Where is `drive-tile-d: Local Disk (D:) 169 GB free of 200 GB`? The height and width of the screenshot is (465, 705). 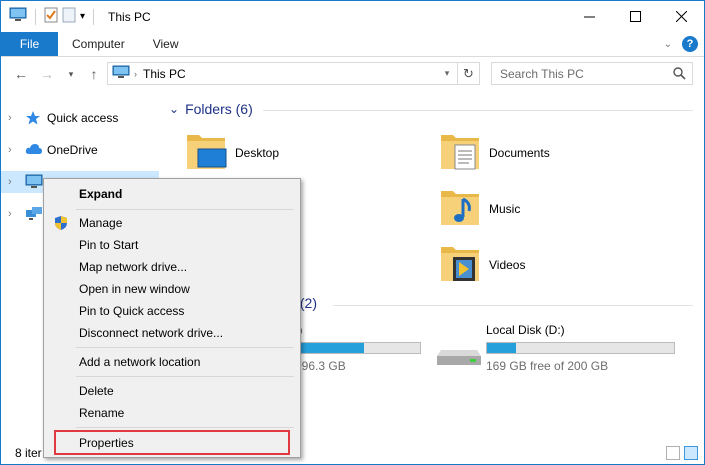
drive-tile-d: Local Disk (D:) 169 GB free of 200 GB is located at coordinates (581, 348).